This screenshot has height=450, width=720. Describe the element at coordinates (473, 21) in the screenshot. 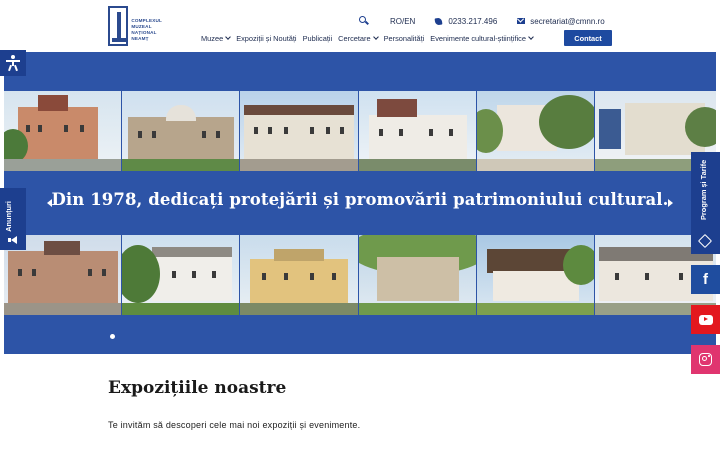

I see `phone-number: 0233.217.496` at that location.